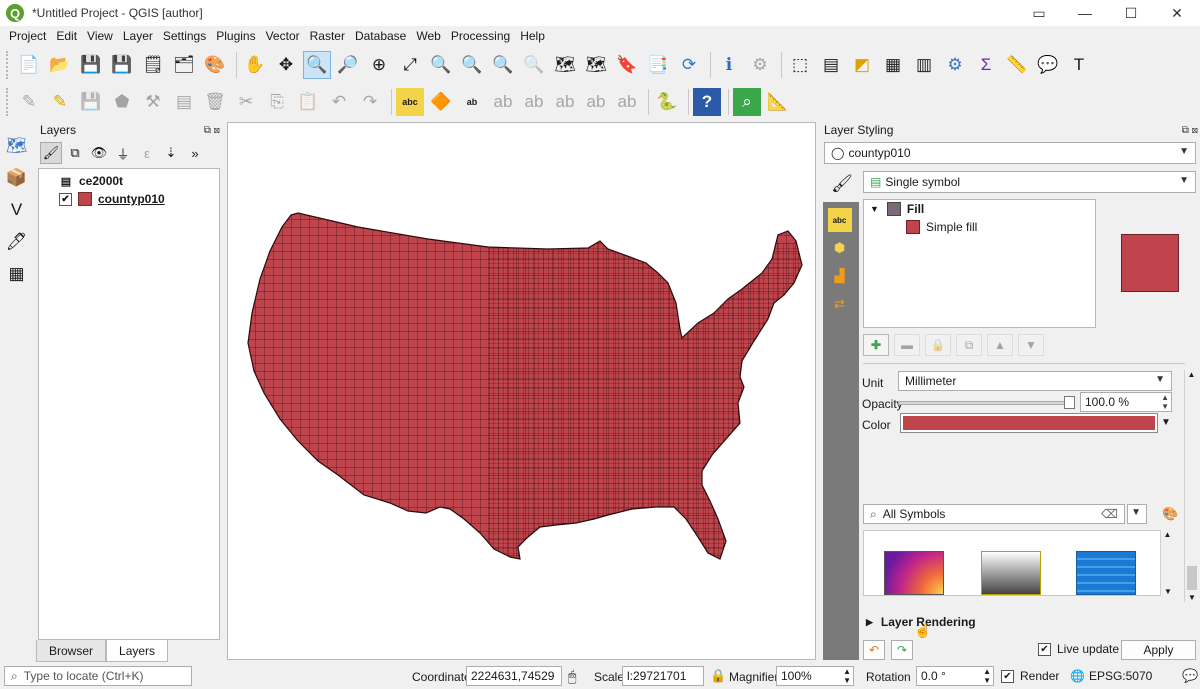 This screenshot has width=1200, height=689. Describe the element at coordinates (839, 220) in the screenshot. I see `labels-abc-icon: abc` at that location.